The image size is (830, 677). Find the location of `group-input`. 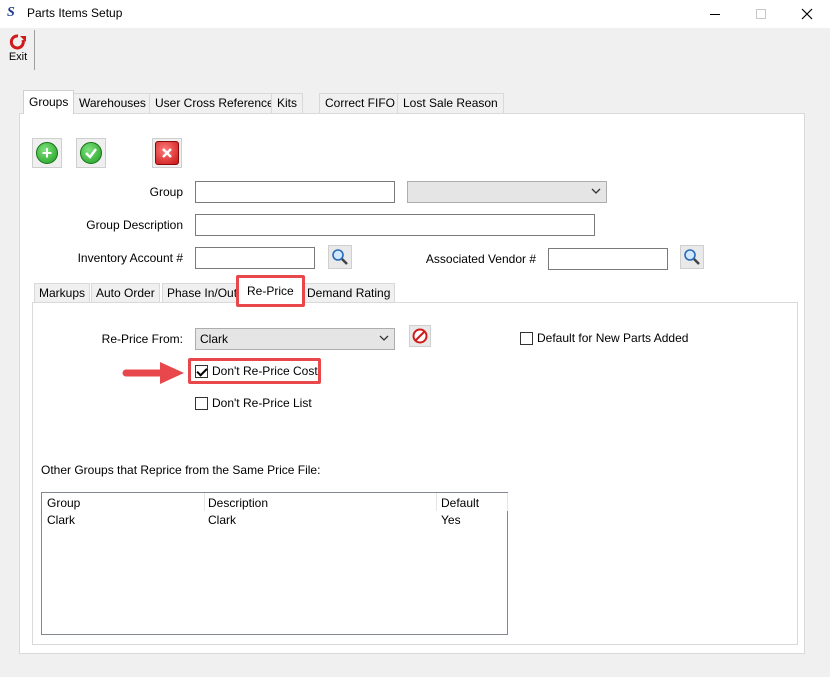

group-input is located at coordinates (295, 192).